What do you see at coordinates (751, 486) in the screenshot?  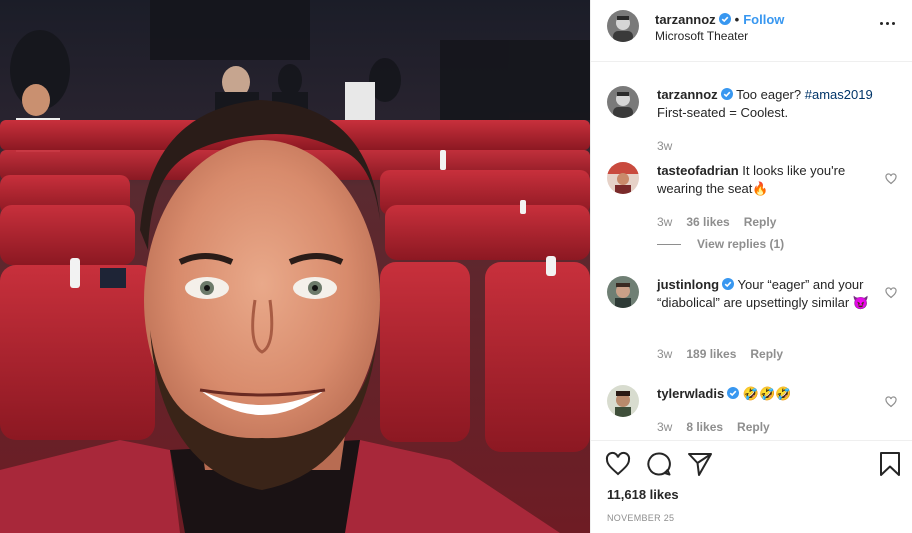 I see `post-actions: 11,618 likes NOVEMBER 25` at bounding box center [751, 486].